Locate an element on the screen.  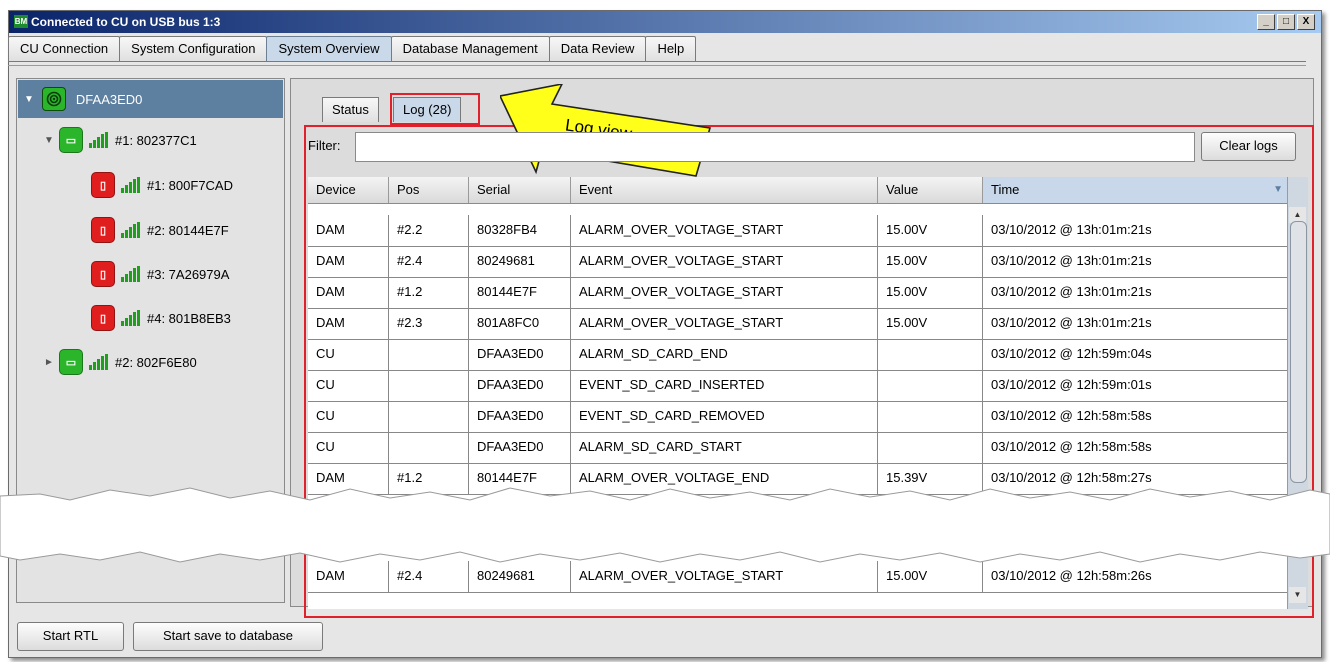
tab-divider is located at coordinates (657, 63).